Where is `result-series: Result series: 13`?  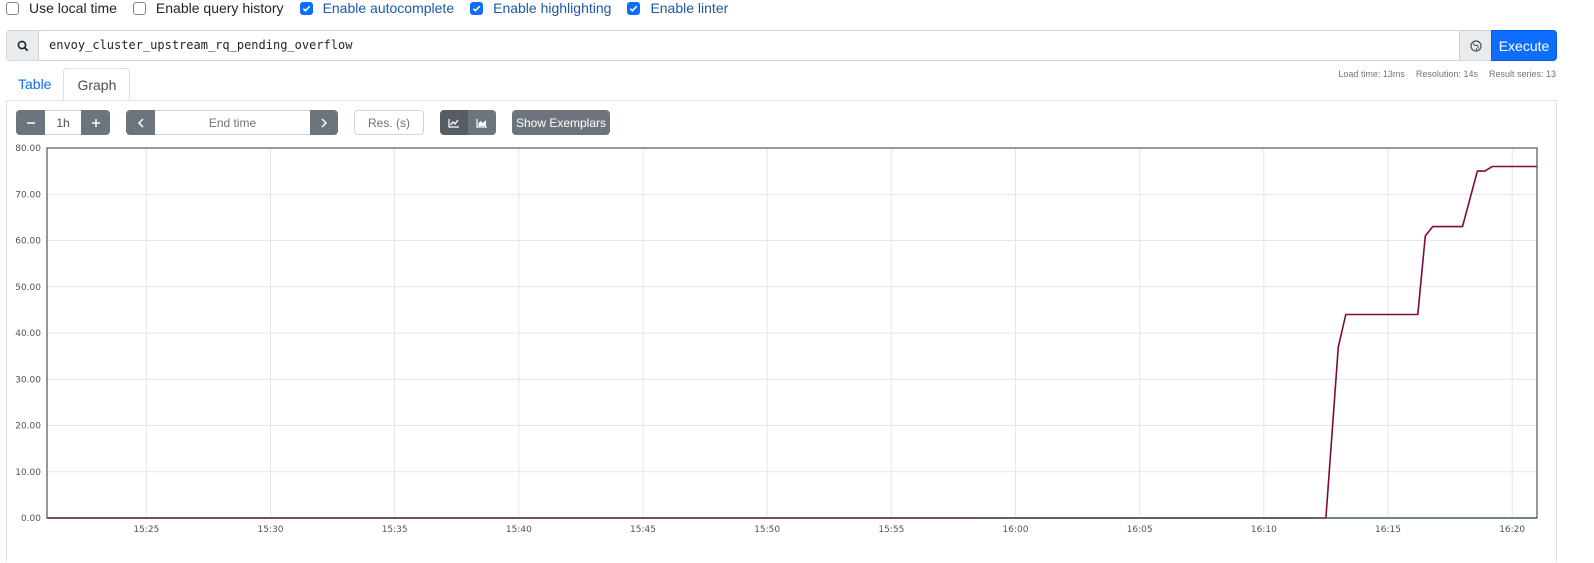 result-series: Result series: 13 is located at coordinates (1522, 74).